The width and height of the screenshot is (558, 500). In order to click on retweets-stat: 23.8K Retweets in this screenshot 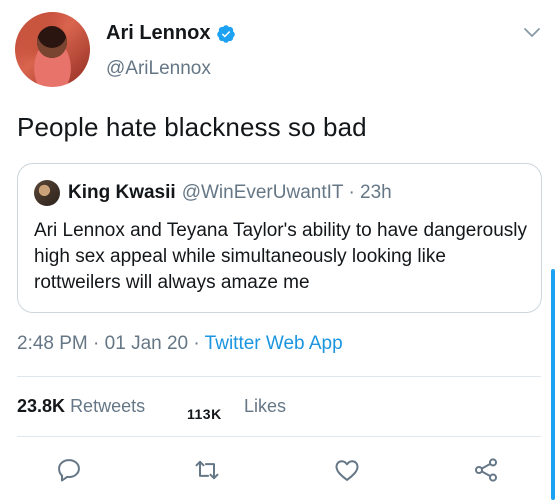, I will do `click(81, 406)`.